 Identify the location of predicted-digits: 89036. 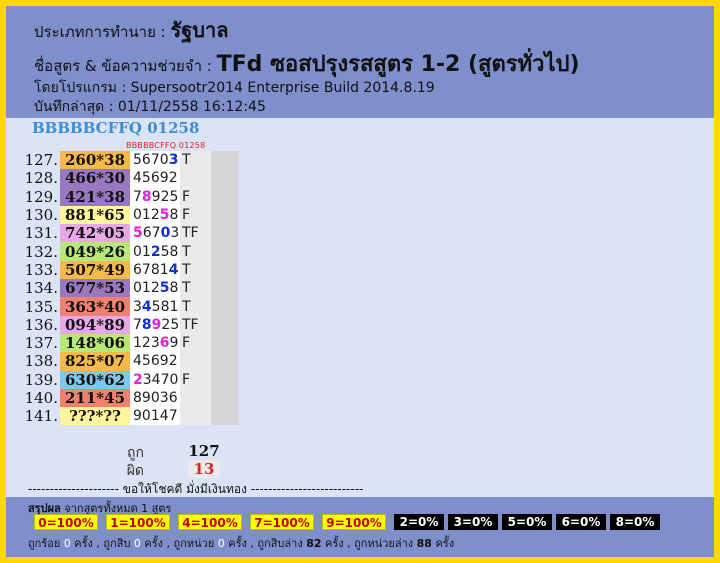
(155, 398).